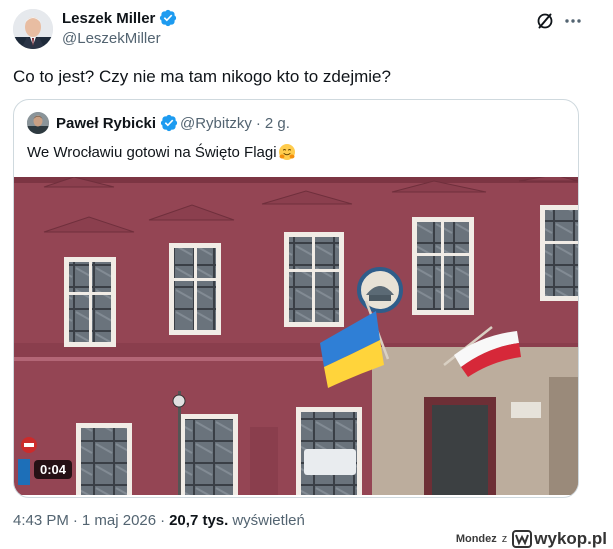 The width and height of the screenshot is (613, 549). I want to click on grok-icon, so click(545, 21).